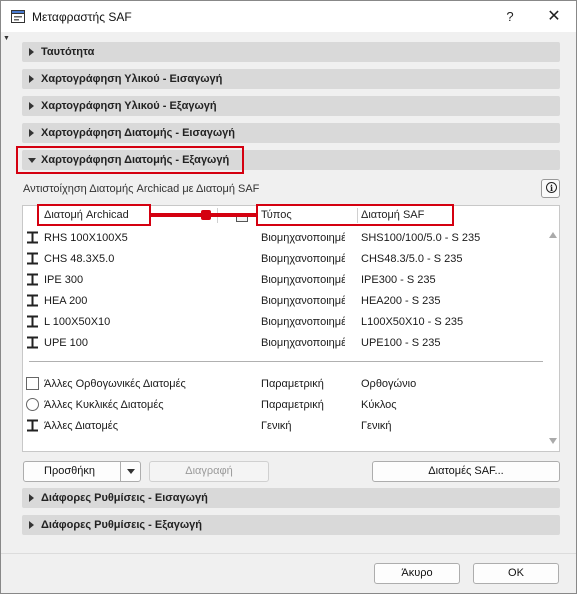  Describe the element at coordinates (206, 215) in the screenshot. I see `annotation-connector-node` at that location.